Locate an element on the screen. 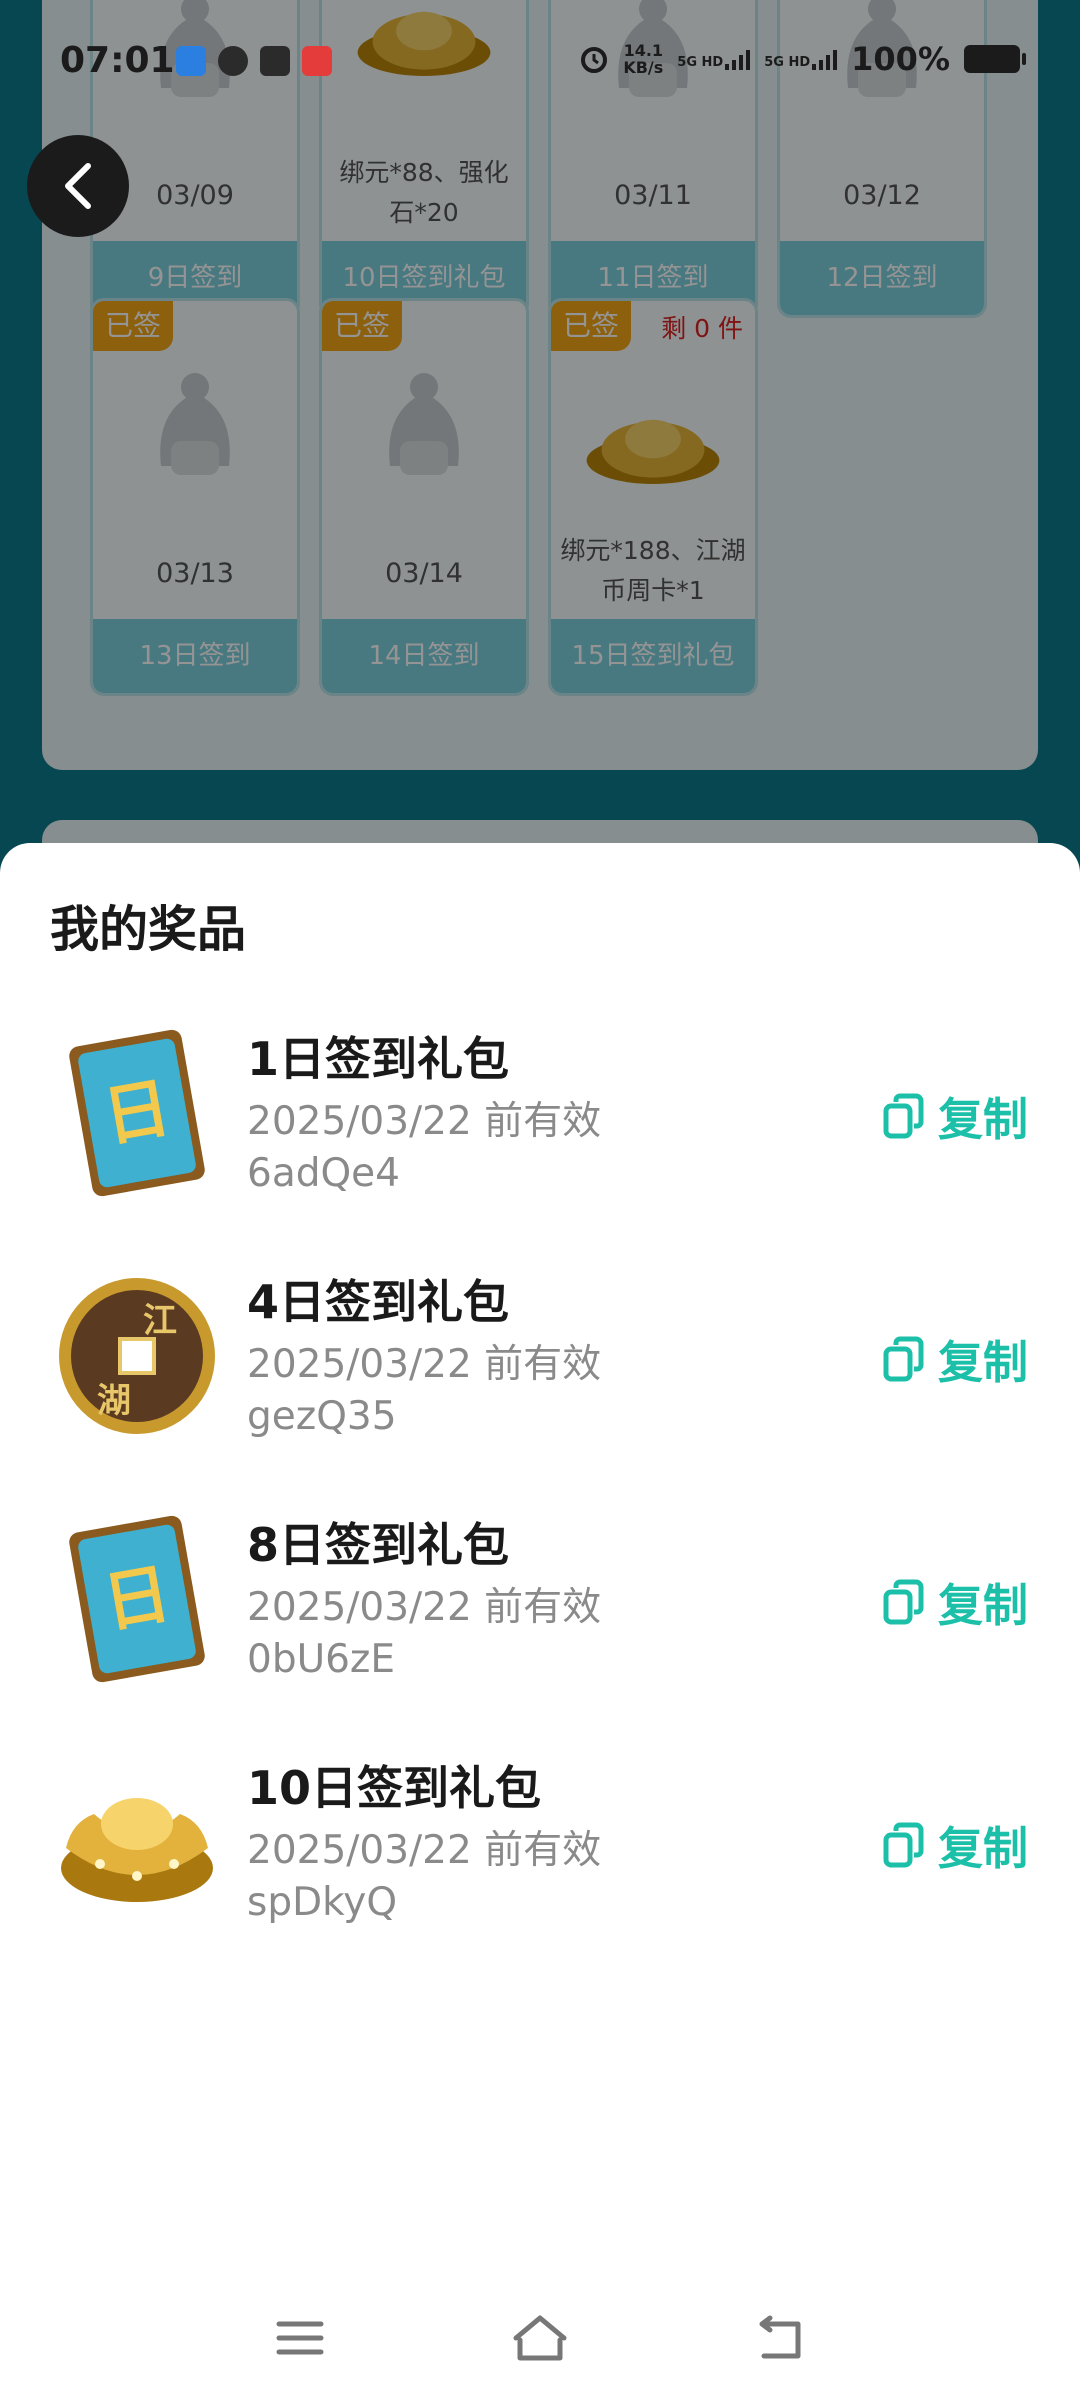 Image resolution: width=1080 pixels, height=2408 pixels. back-button is located at coordinates (78, 186).